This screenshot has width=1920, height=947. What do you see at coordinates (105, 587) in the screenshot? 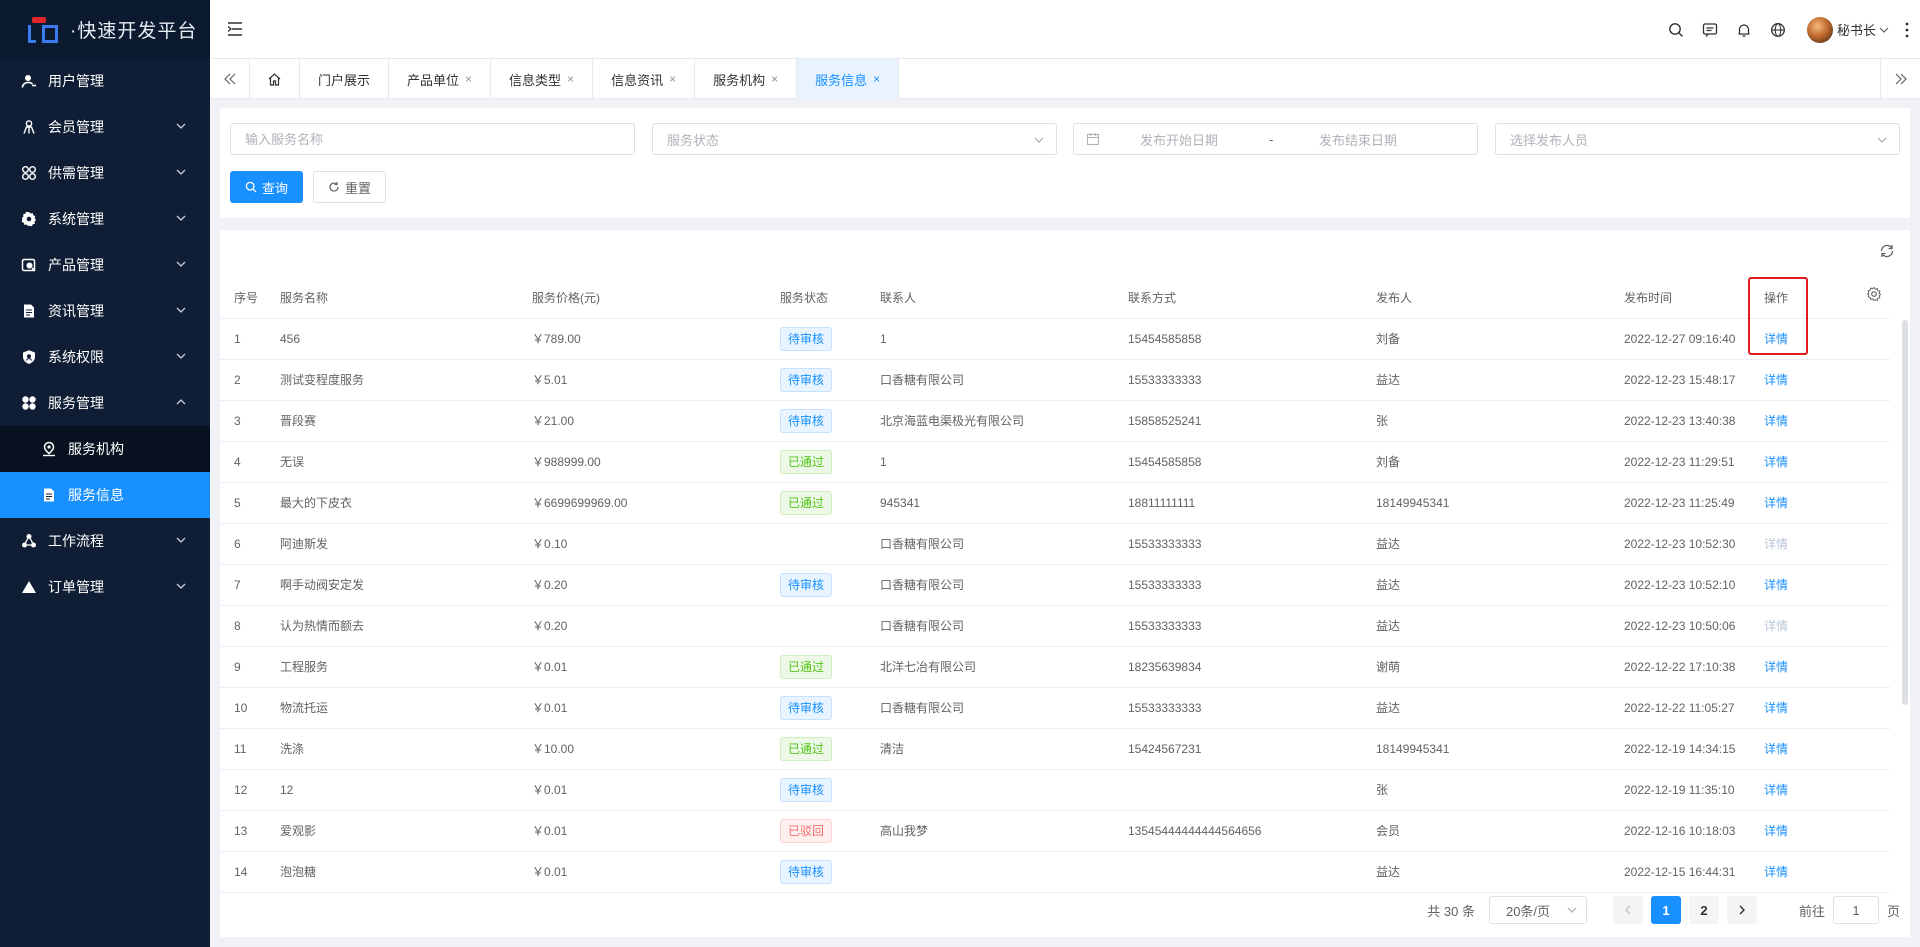
I see `sidebar-item-10: 订单管理` at bounding box center [105, 587].